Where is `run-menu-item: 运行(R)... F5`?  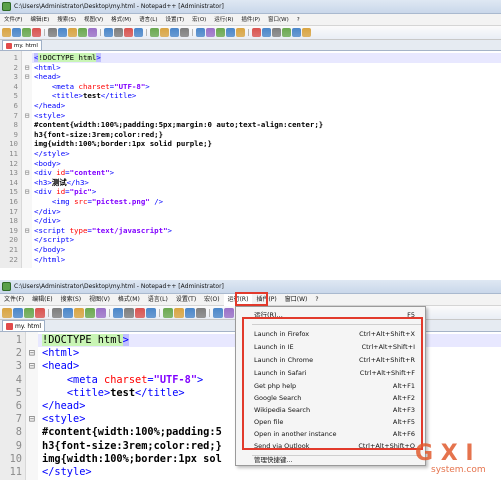
run-menu-item: 运行(R)... F5 is located at coordinates (330, 315).